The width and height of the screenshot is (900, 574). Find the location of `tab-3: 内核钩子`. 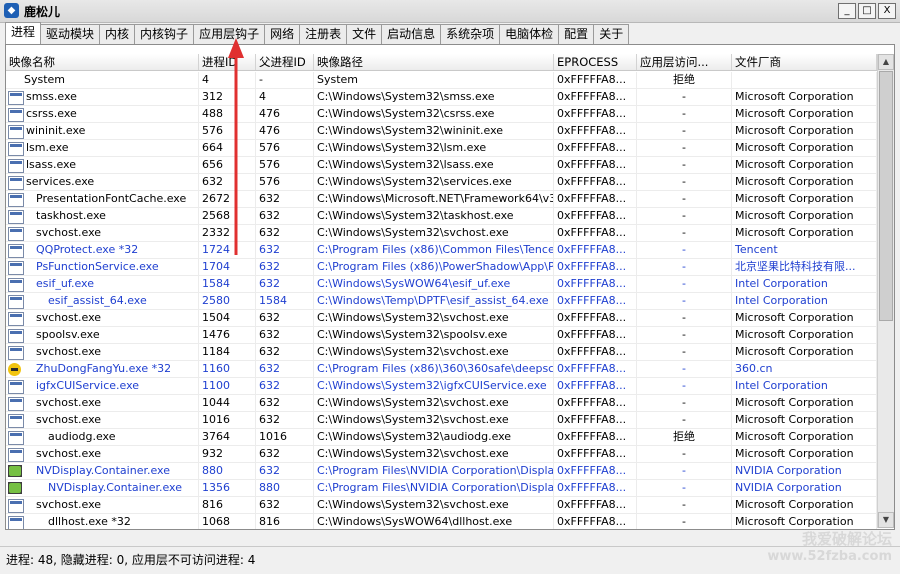

tab-3: 内核钩子 is located at coordinates (164, 34).